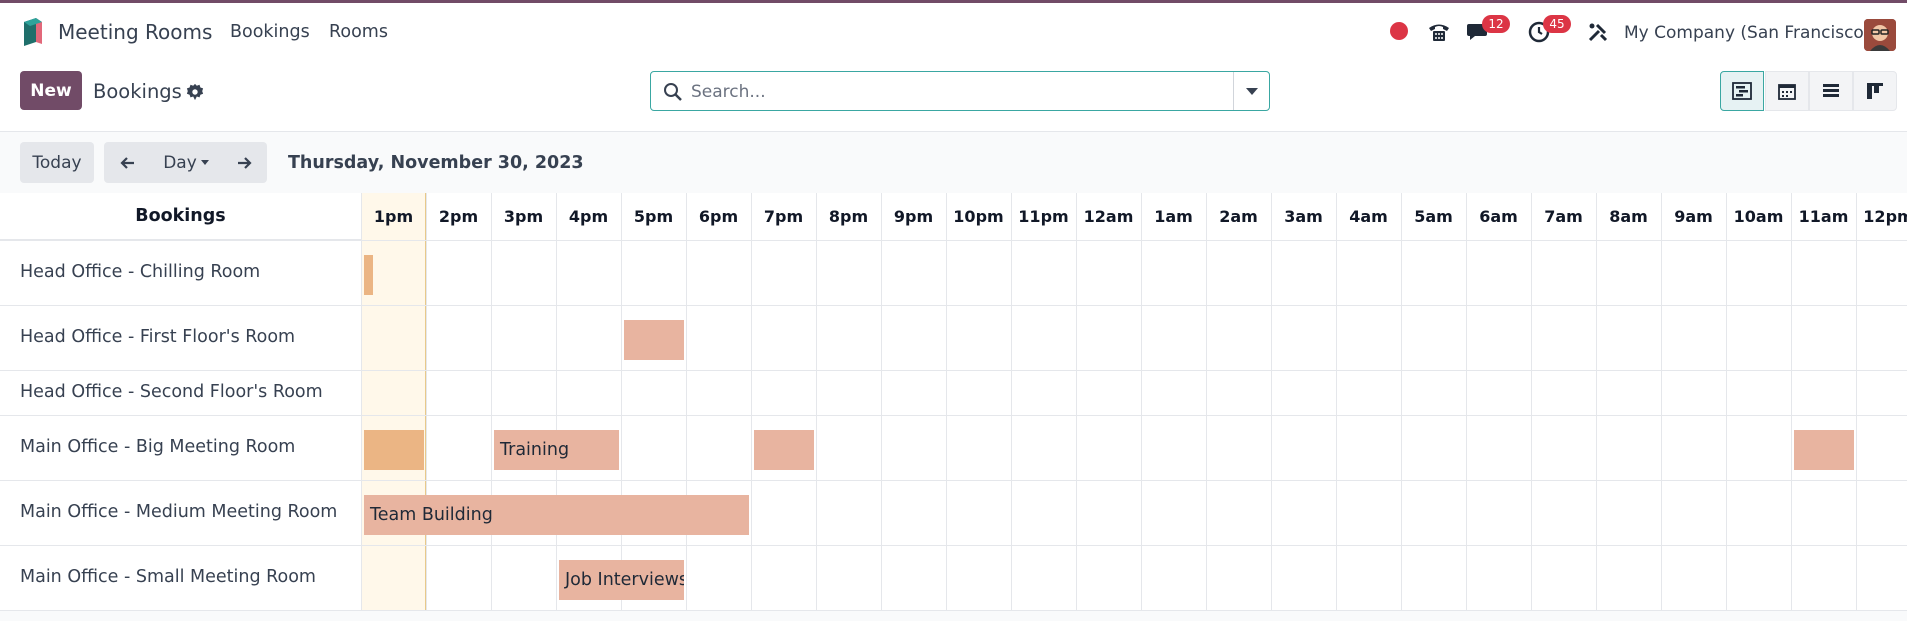 The width and height of the screenshot is (1907, 621). I want to click on search-icon, so click(673, 92).